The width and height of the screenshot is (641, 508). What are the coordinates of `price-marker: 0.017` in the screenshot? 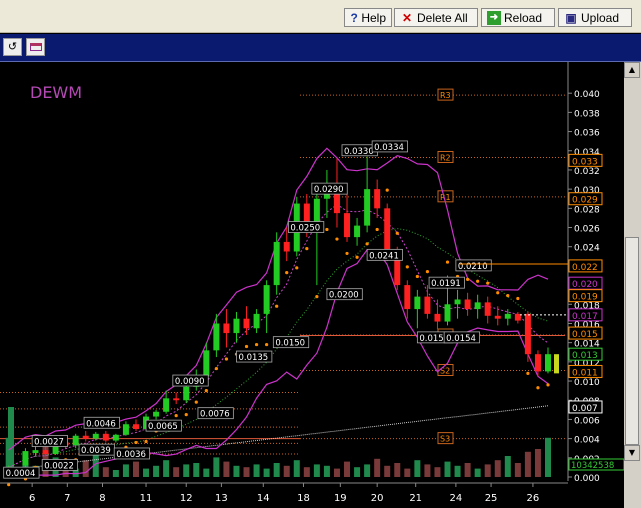 It's located at (585, 315).